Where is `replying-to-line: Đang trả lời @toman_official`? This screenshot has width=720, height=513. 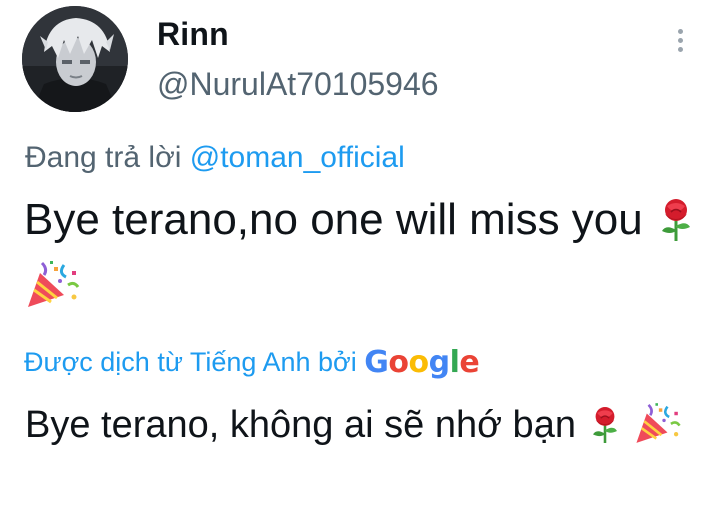
replying-to-line: Đang trả lời @toman_official is located at coordinates (215, 158).